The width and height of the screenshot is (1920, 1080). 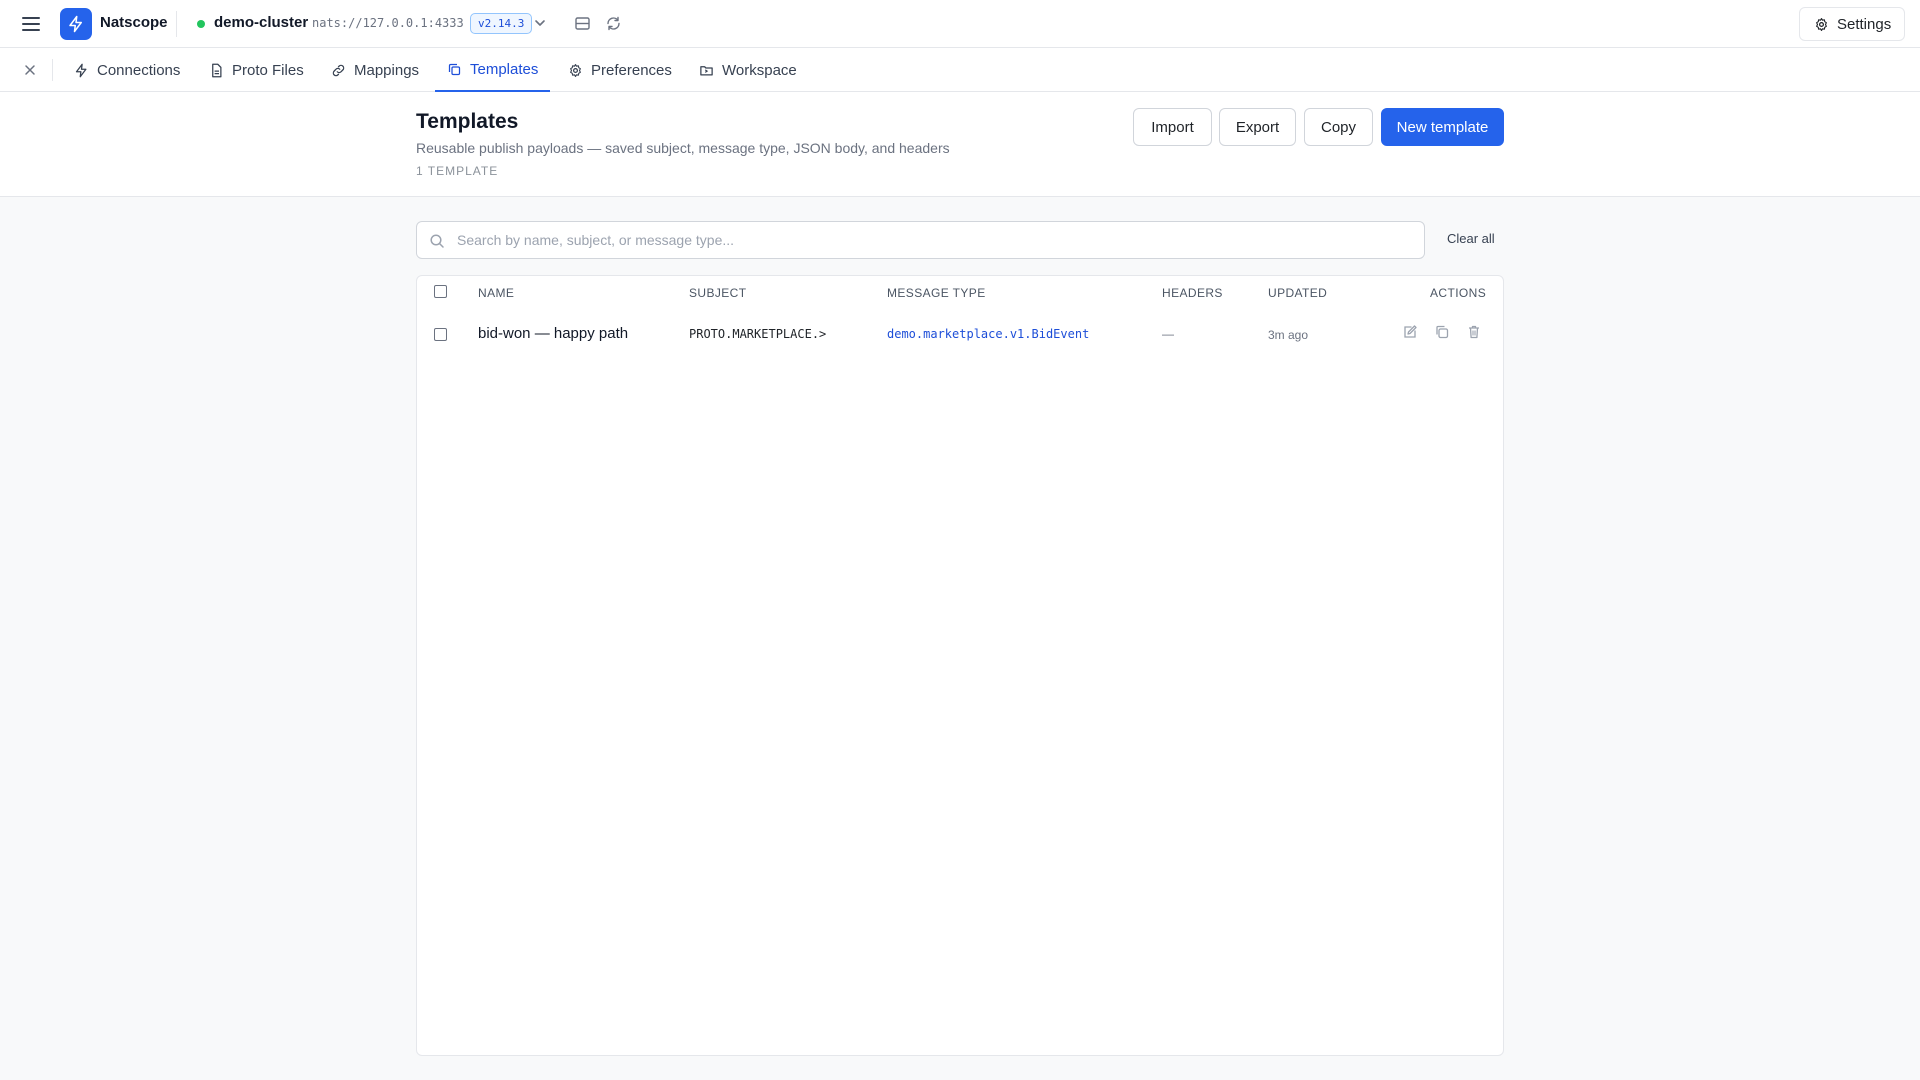 I want to click on column-header-headers: HEADERS, so click(x=1192, y=293).